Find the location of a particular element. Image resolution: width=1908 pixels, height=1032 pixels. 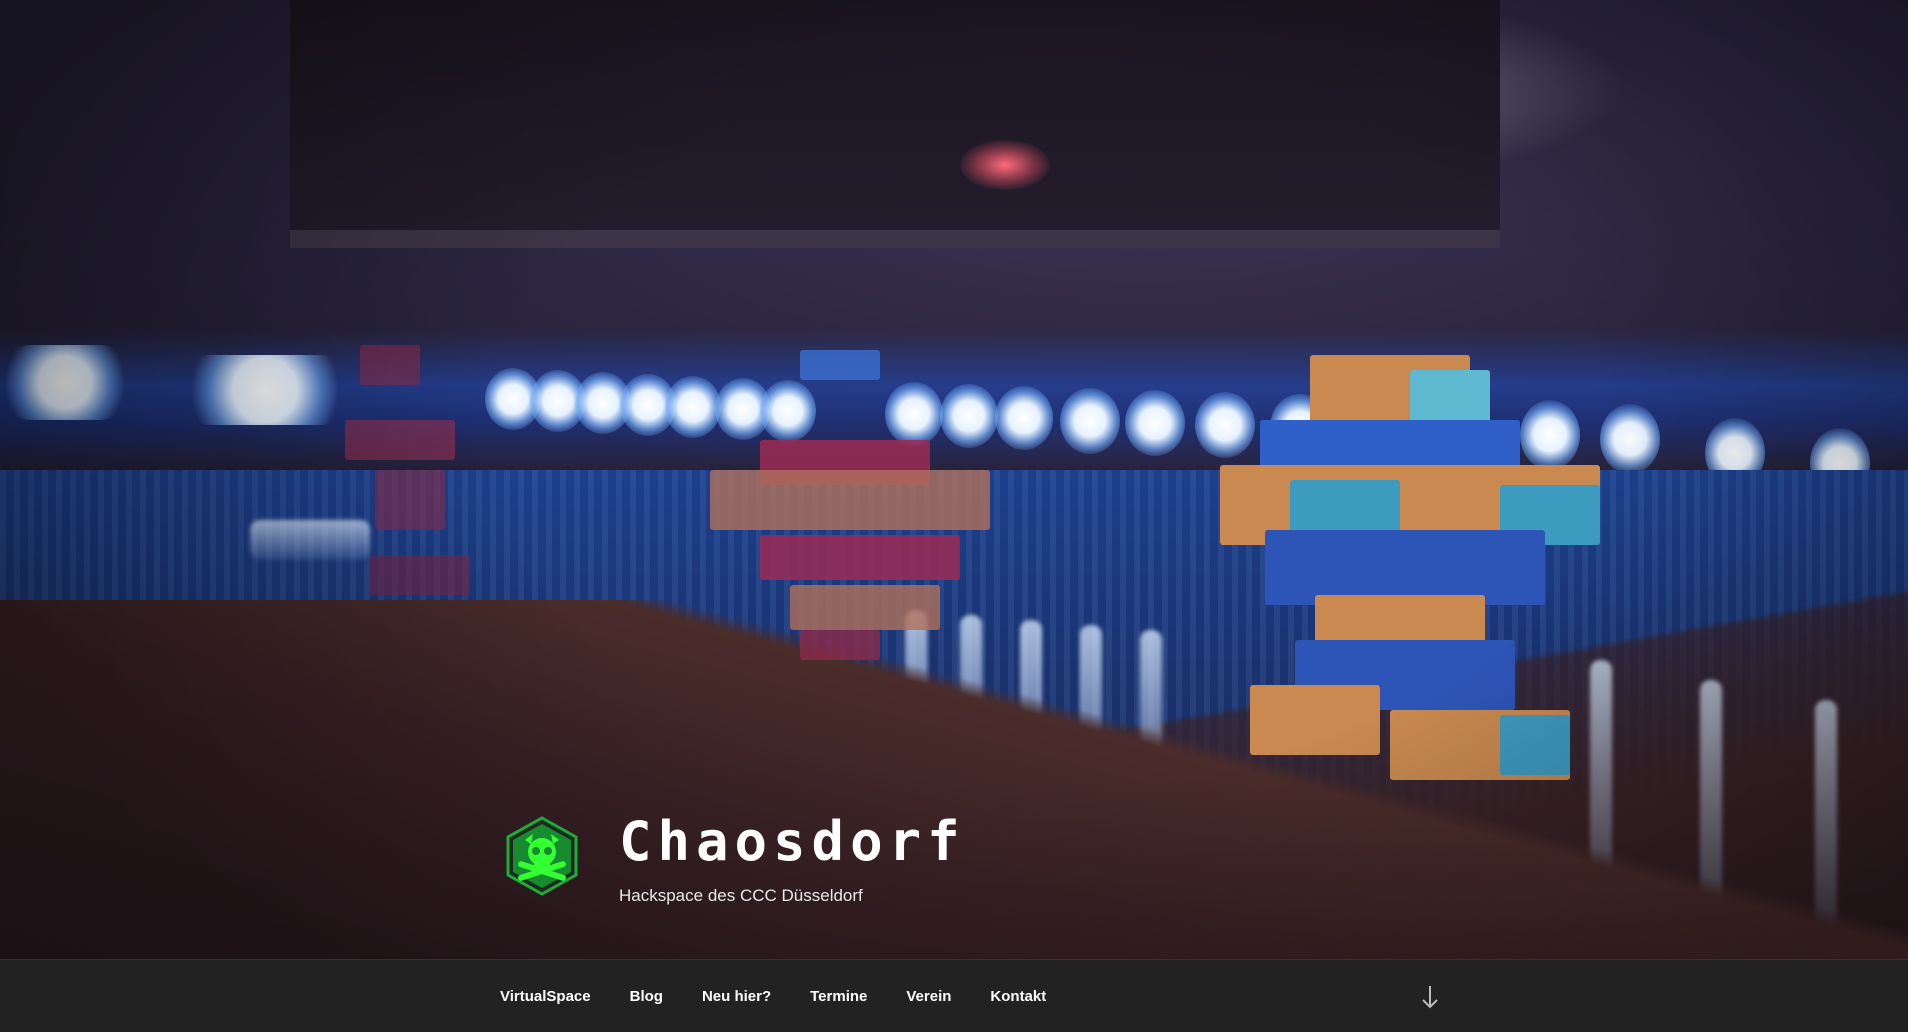

chaosdorf-skull-hexagon-icon is located at coordinates (542, 856).